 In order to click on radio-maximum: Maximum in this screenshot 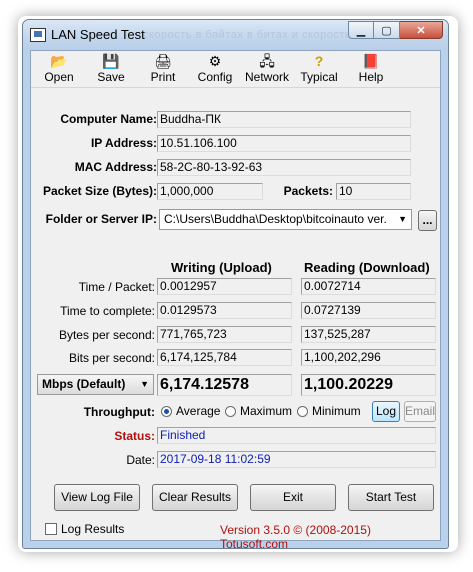, I will do `click(258, 411)`.